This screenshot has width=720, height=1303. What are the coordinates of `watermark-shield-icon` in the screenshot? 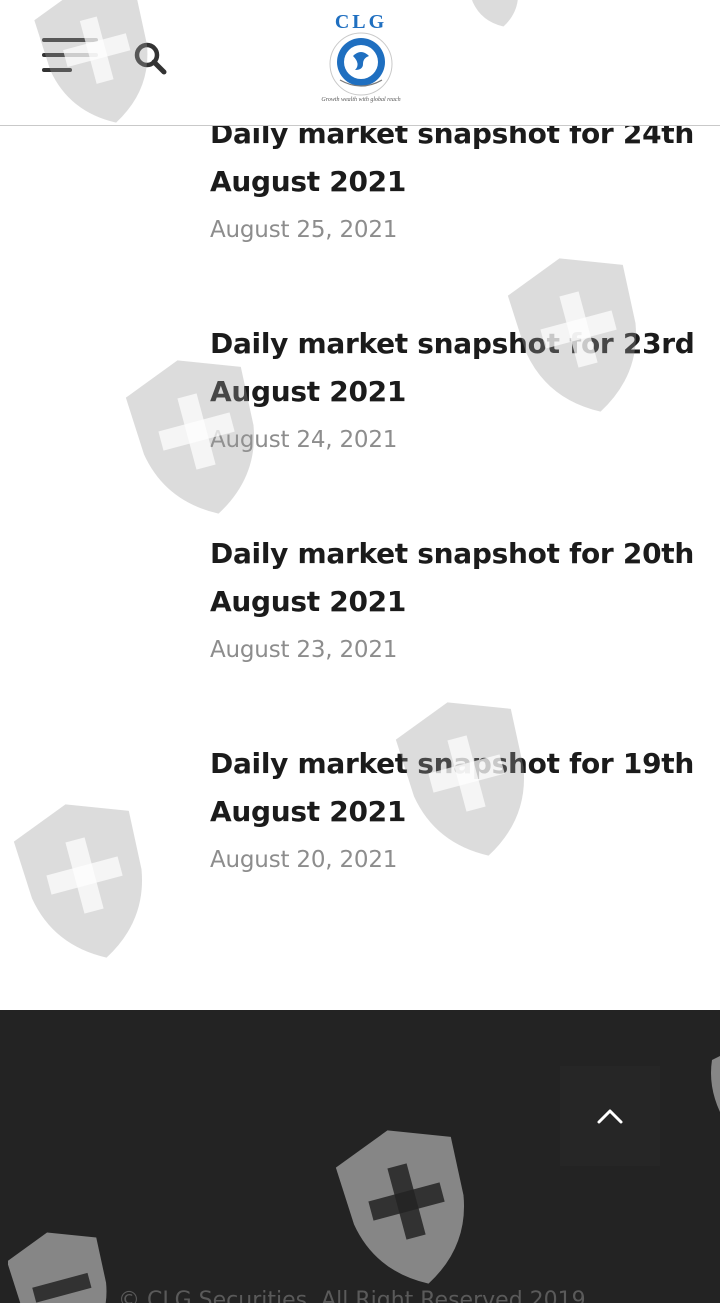 It's located at (78, 881).